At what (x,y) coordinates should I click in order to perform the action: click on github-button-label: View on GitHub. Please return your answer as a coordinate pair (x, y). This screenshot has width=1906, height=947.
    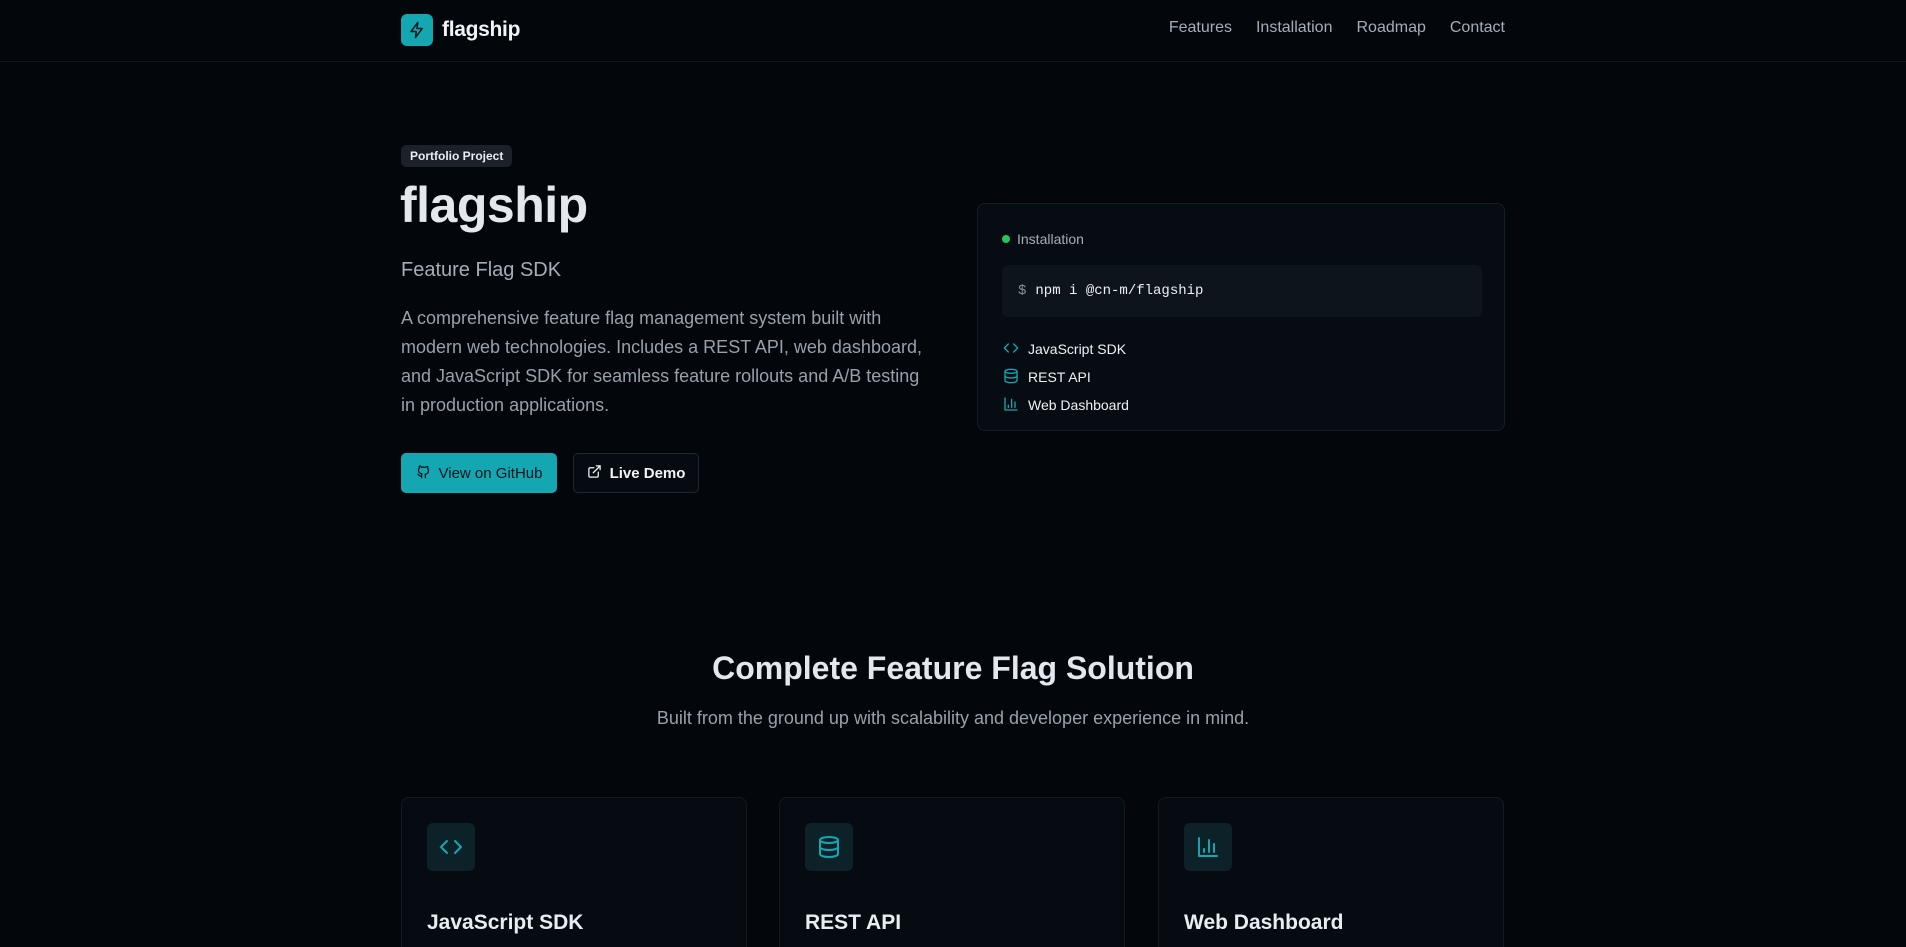
    Looking at the image, I should click on (490, 473).